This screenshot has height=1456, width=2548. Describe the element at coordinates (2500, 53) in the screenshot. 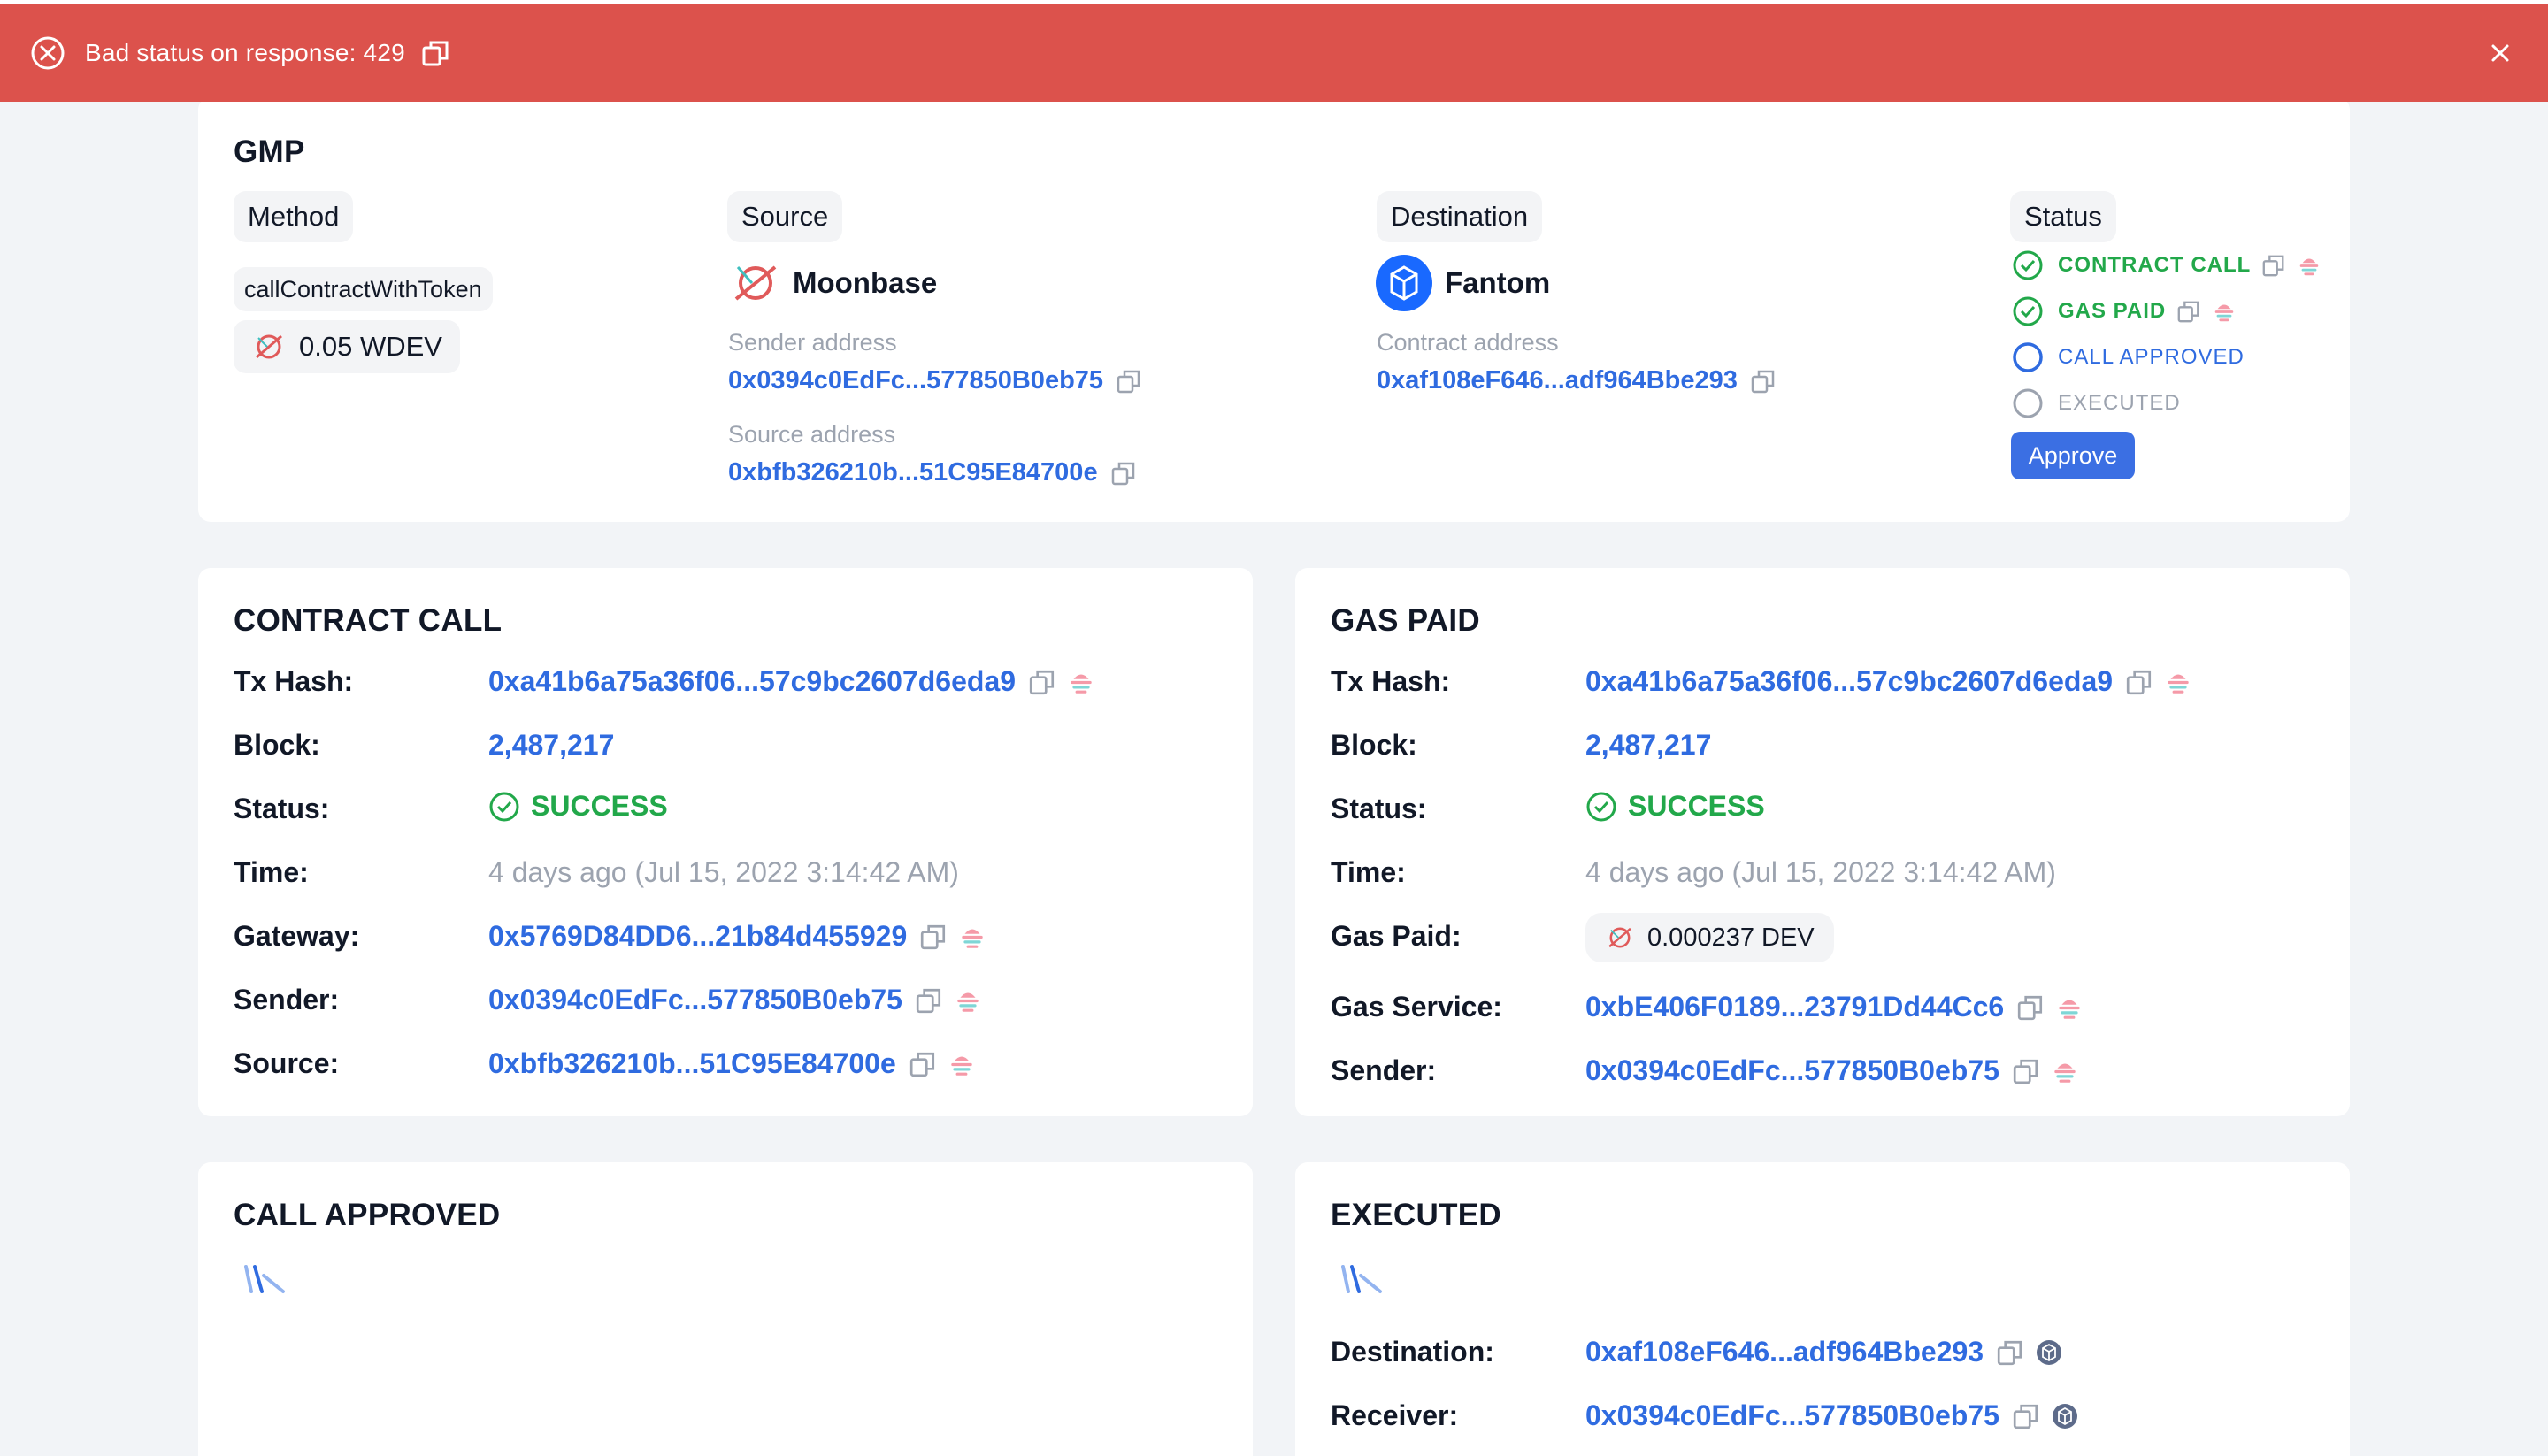

I see `close-icon` at that location.